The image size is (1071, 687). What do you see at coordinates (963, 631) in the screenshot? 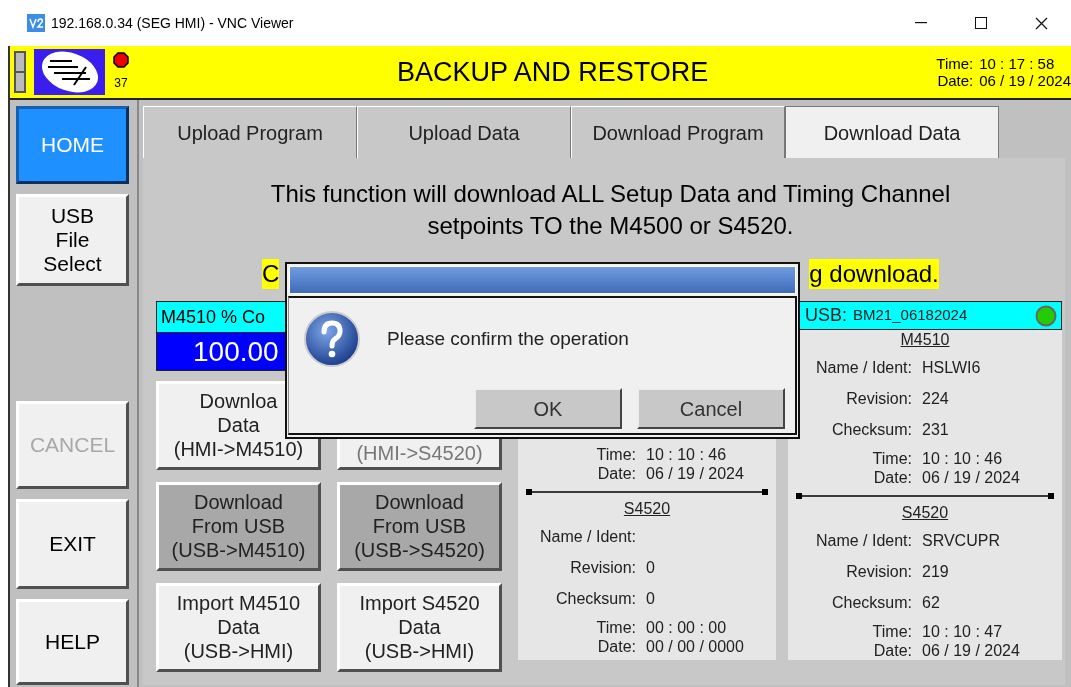
I see `field-value: 10 : 10 : 47` at bounding box center [963, 631].